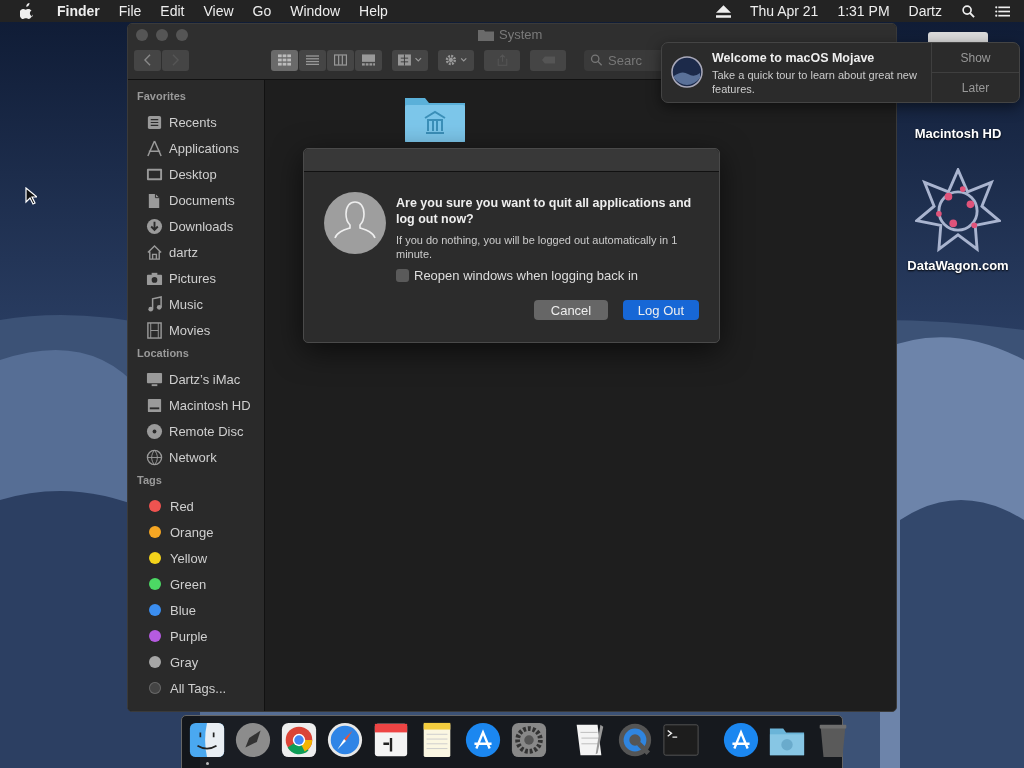  What do you see at coordinates (355, 223) in the screenshot?
I see `user-avatar-icon` at bounding box center [355, 223].